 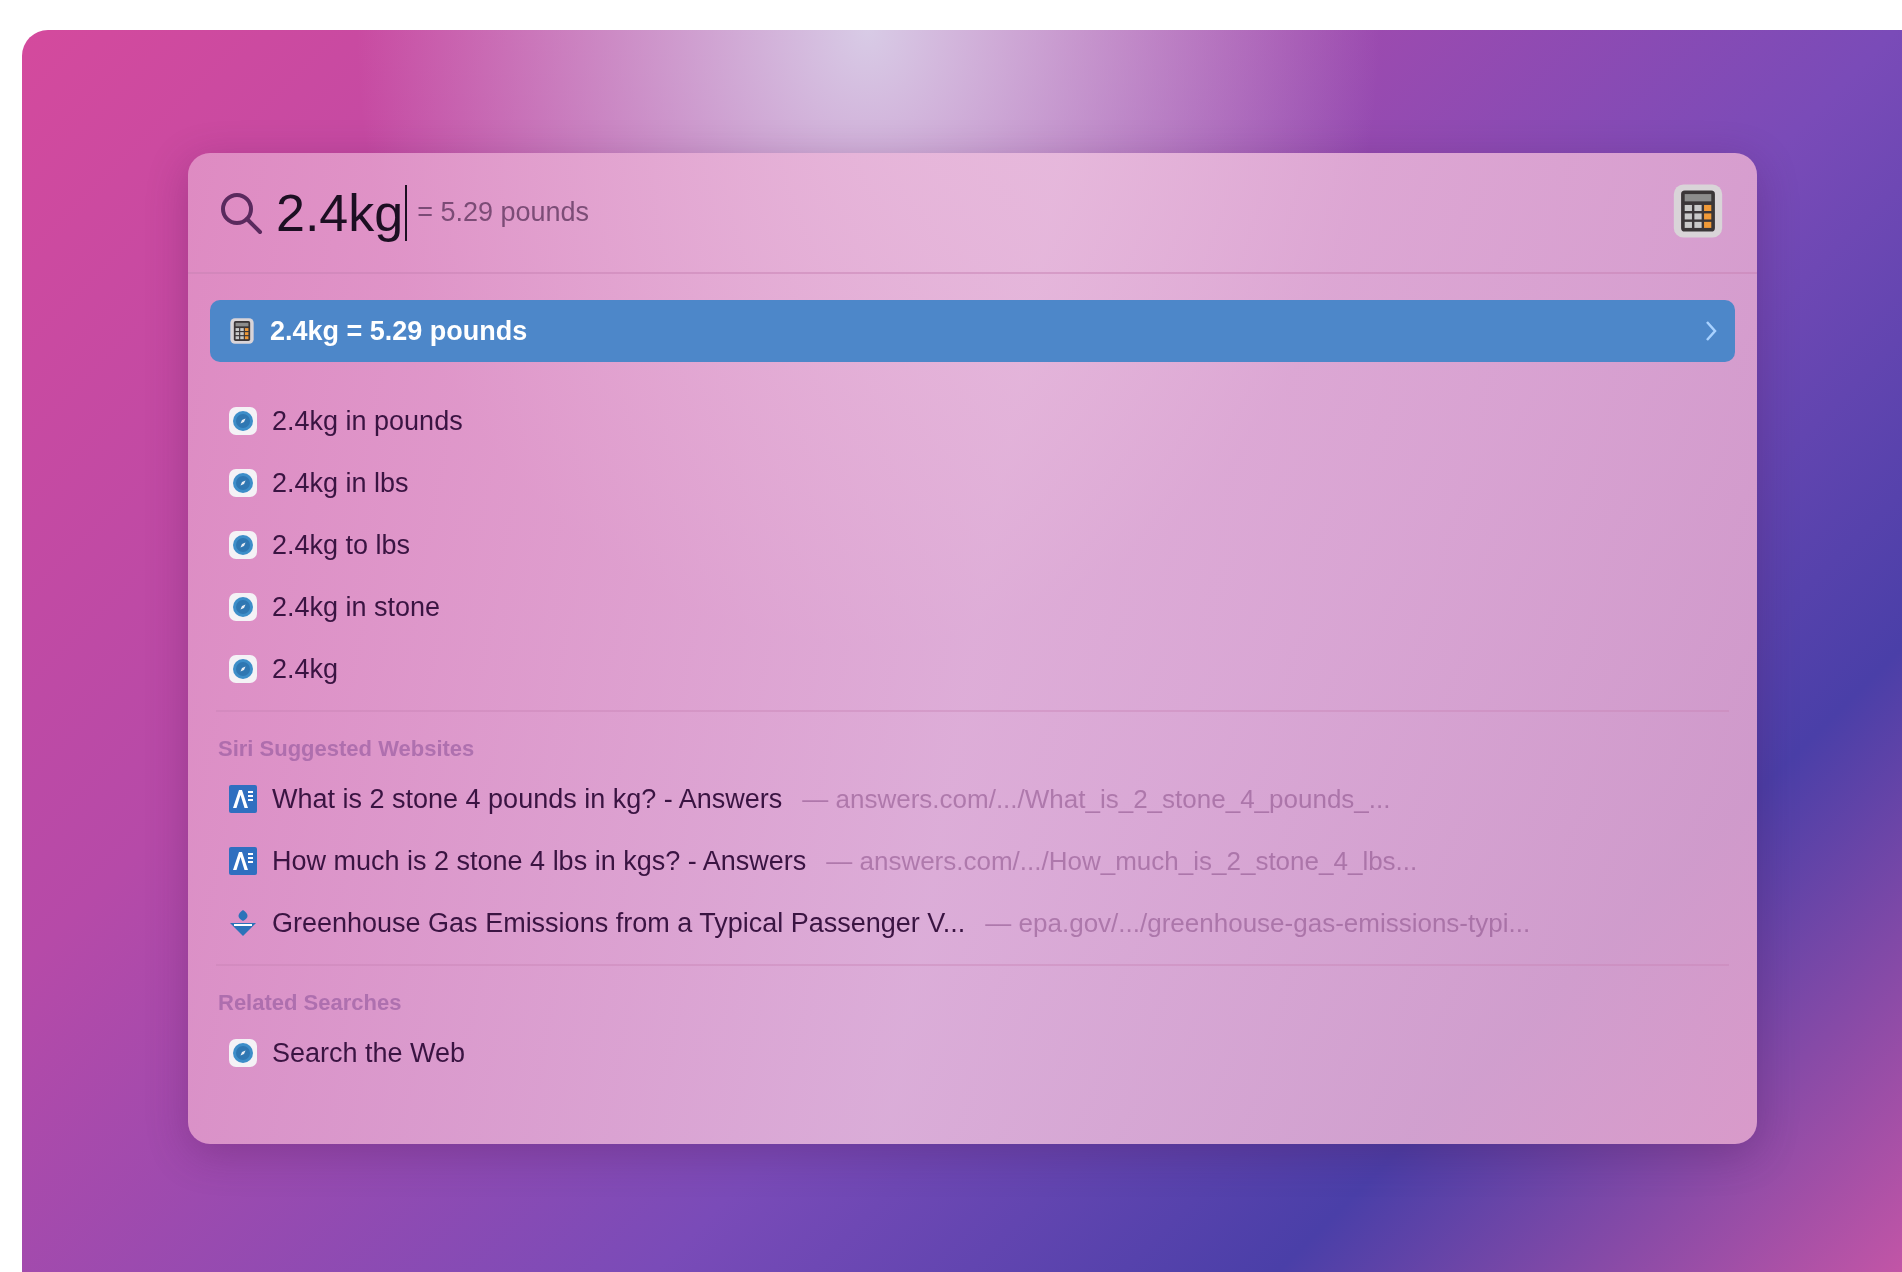 I want to click on result-title: 2.4kg in lbs, so click(x=340, y=483).